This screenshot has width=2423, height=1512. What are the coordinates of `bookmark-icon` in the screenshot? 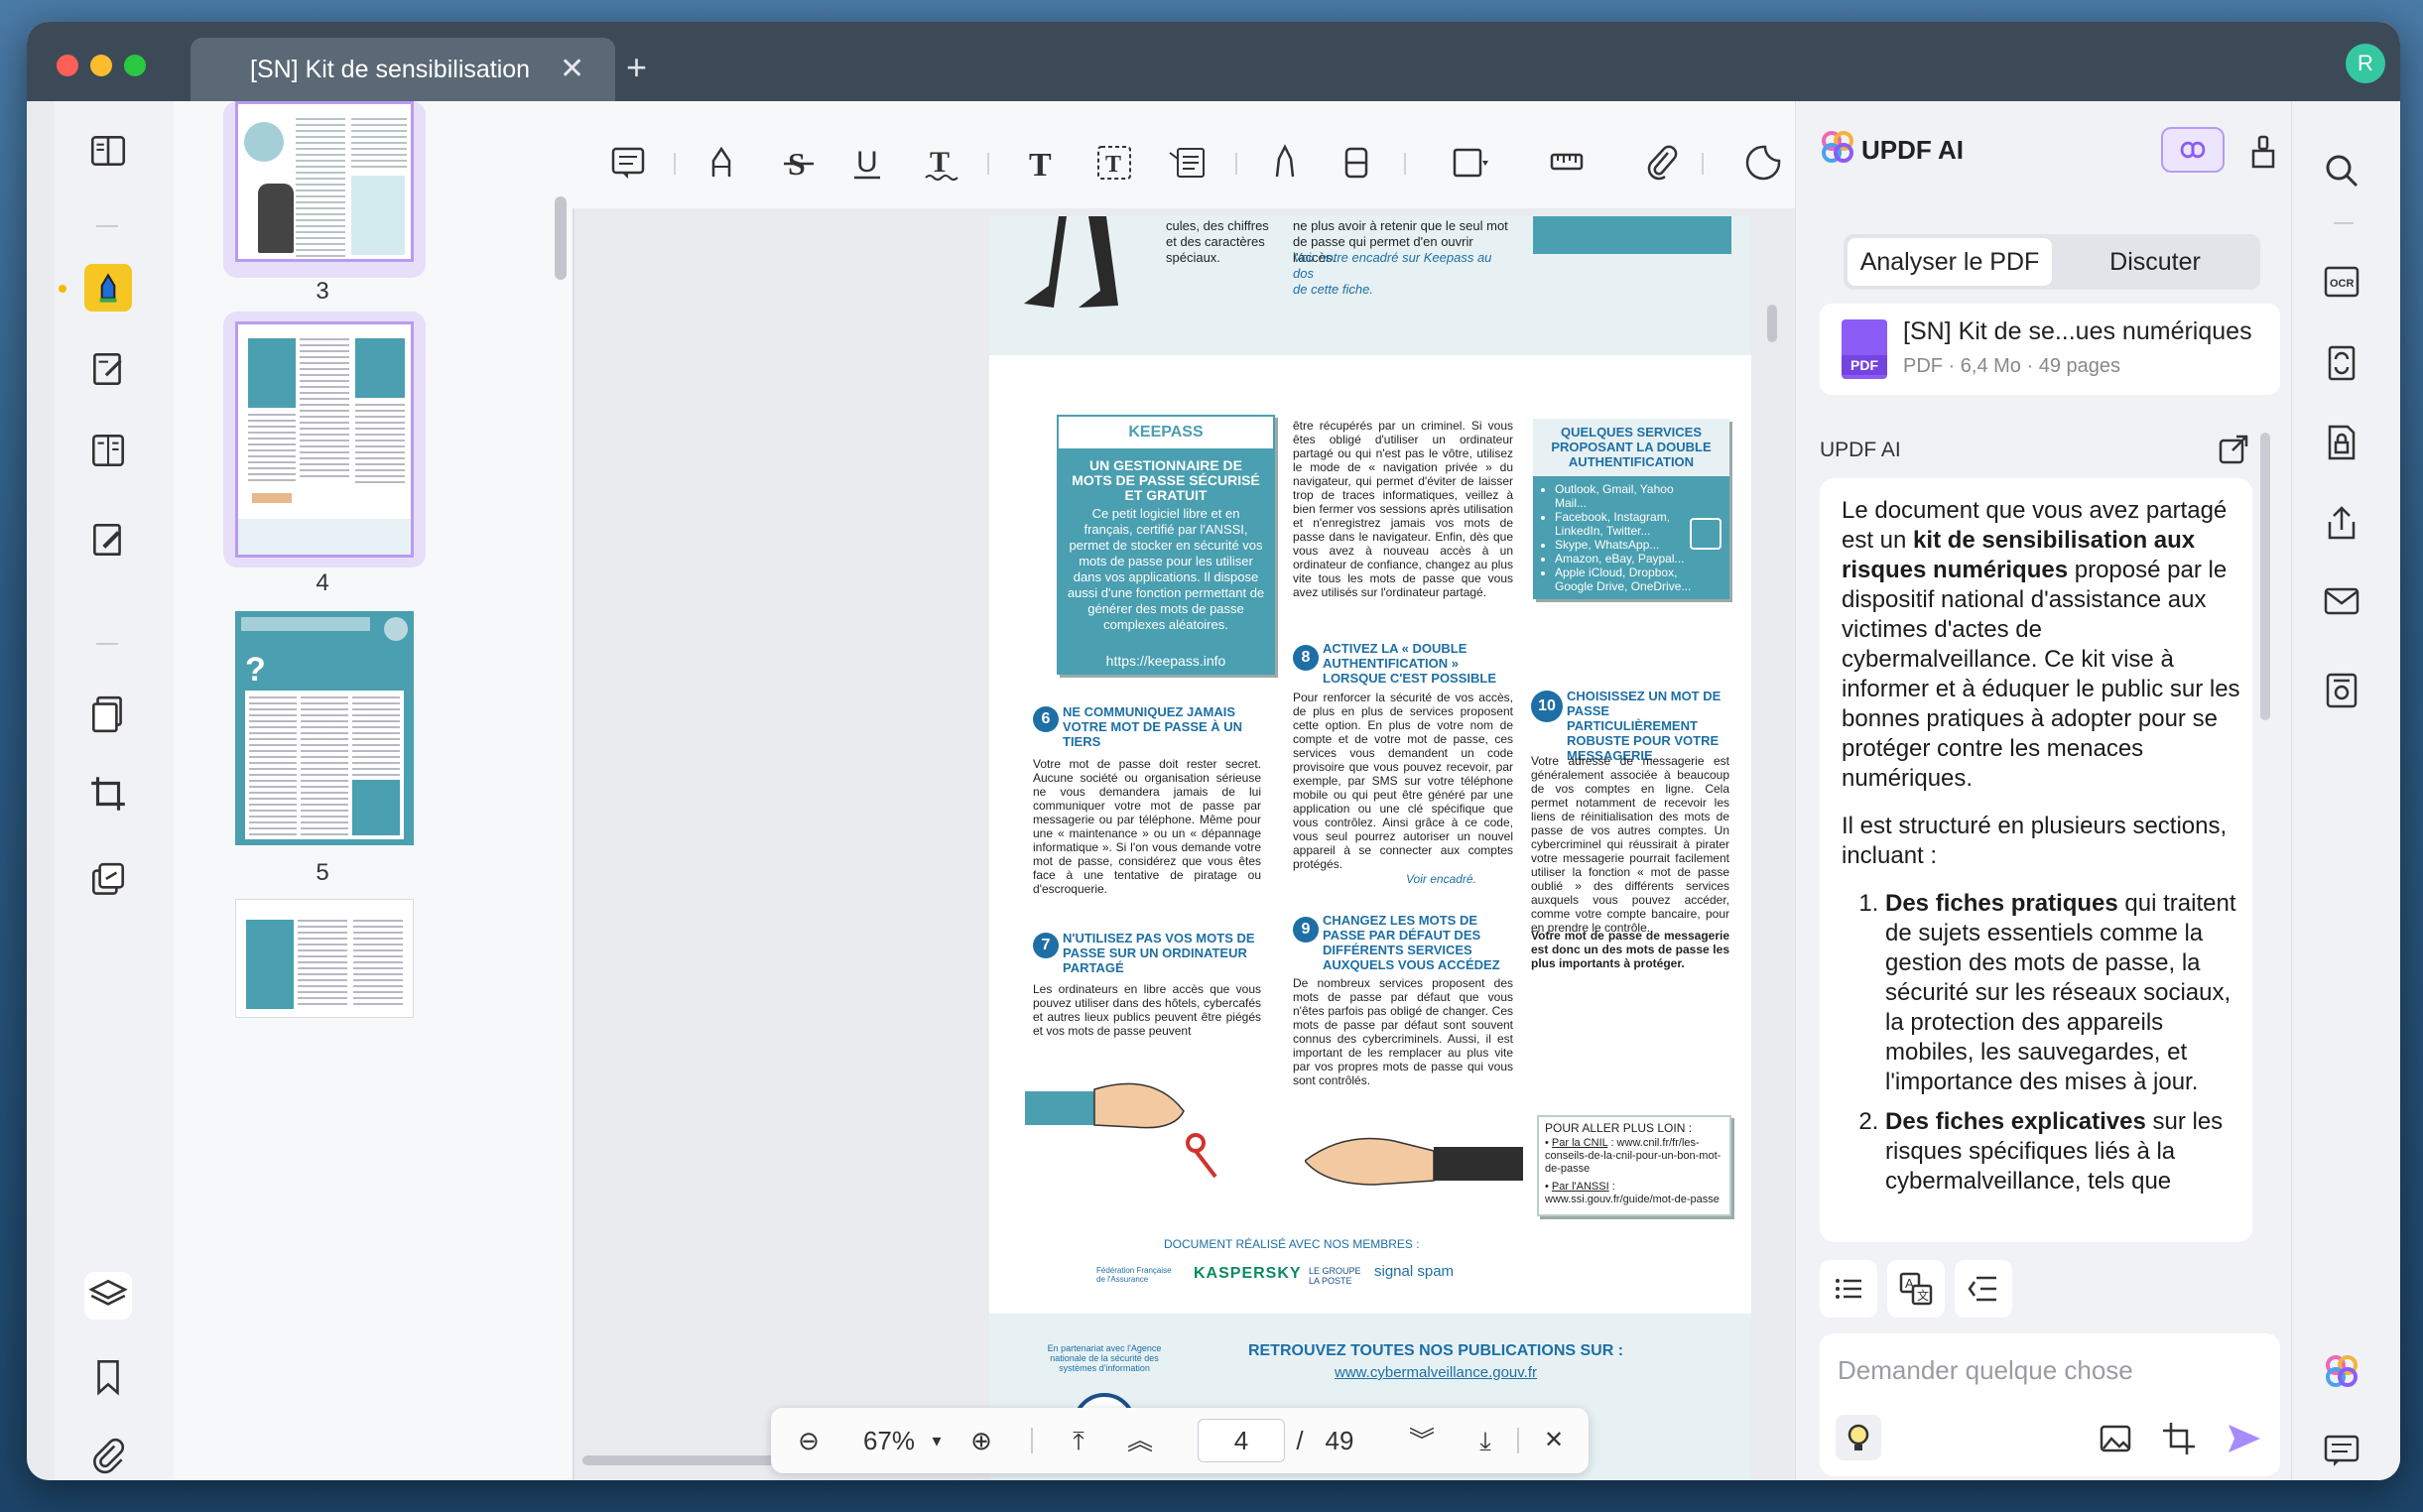 It's located at (108, 1377).